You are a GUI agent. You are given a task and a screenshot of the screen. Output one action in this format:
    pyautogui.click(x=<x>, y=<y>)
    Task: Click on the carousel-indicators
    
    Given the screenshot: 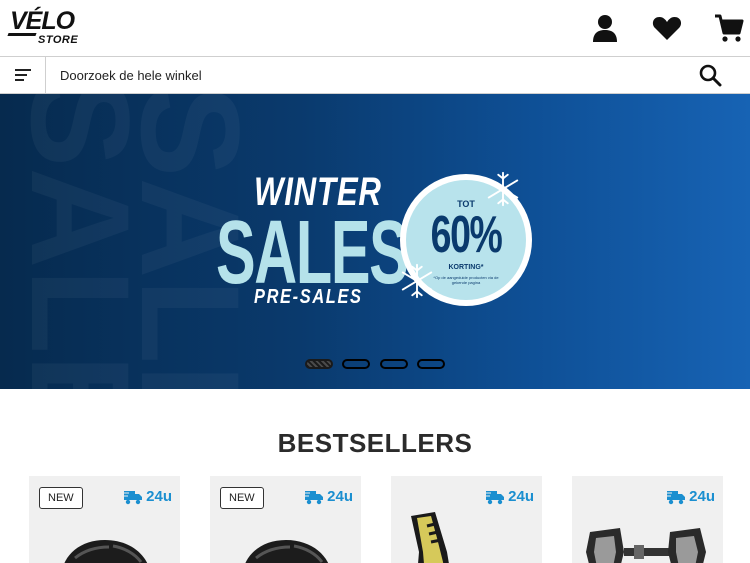 What is the action you would take?
    pyautogui.click(x=380, y=365)
    